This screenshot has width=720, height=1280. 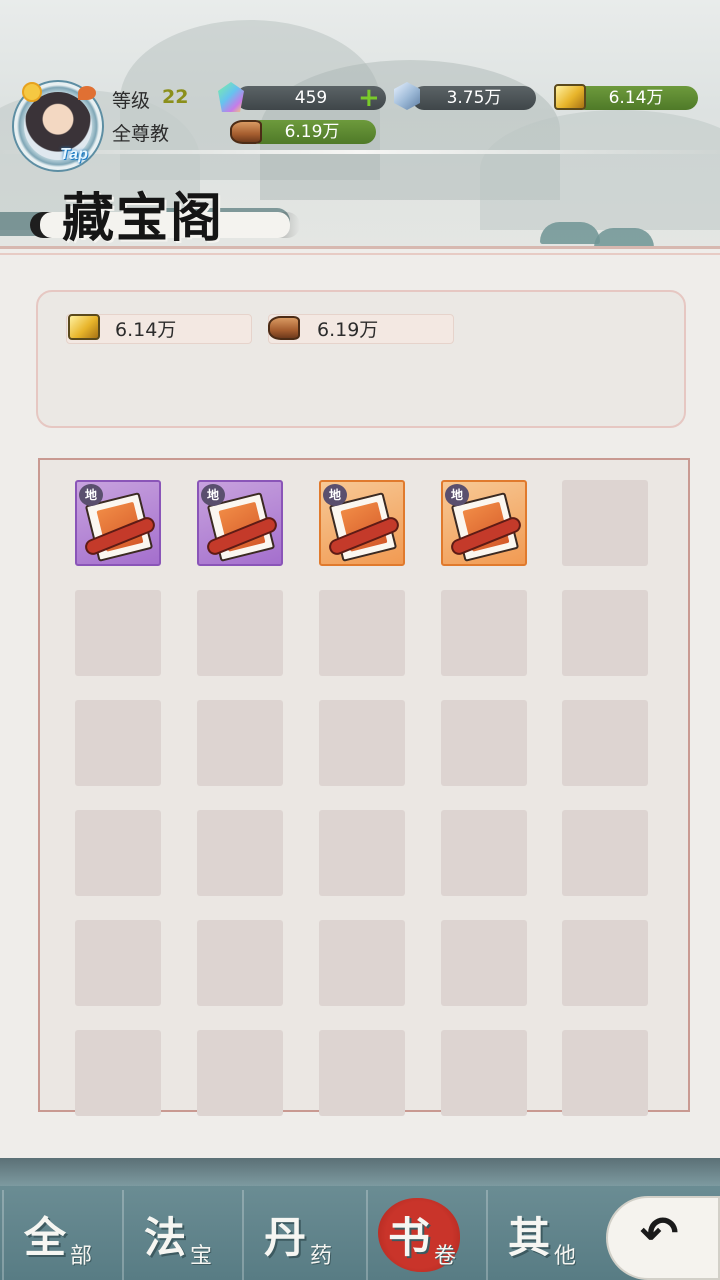 I want to click on add-gem-button: +, so click(x=369, y=98).